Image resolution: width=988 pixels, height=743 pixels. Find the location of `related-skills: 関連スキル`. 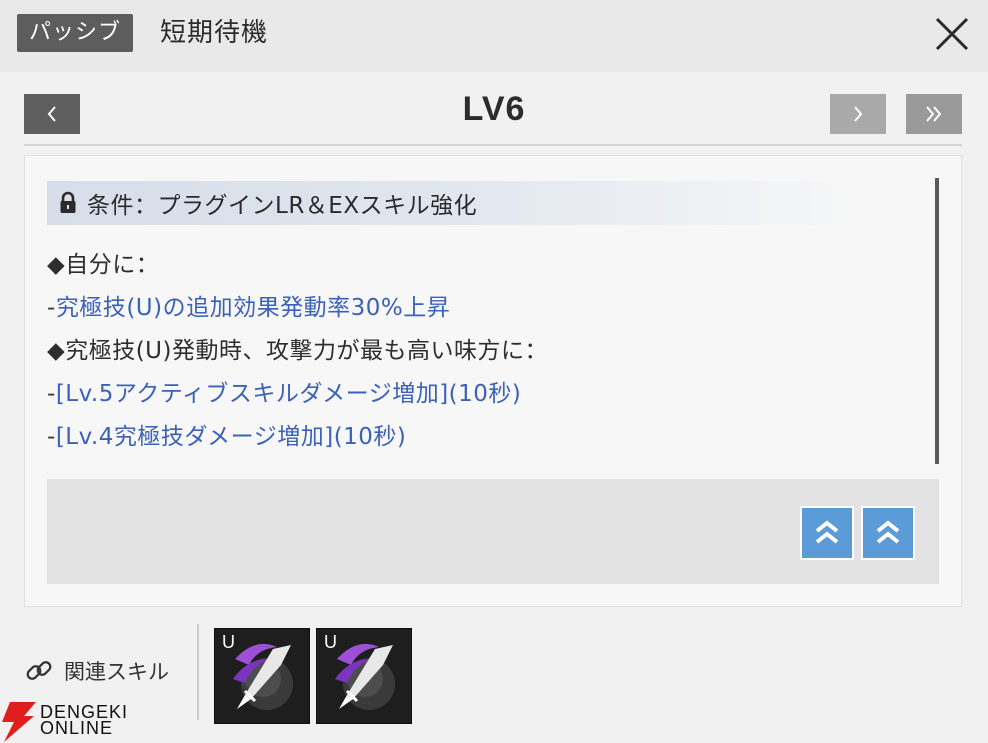

related-skills: 関連スキル is located at coordinates (96, 671).